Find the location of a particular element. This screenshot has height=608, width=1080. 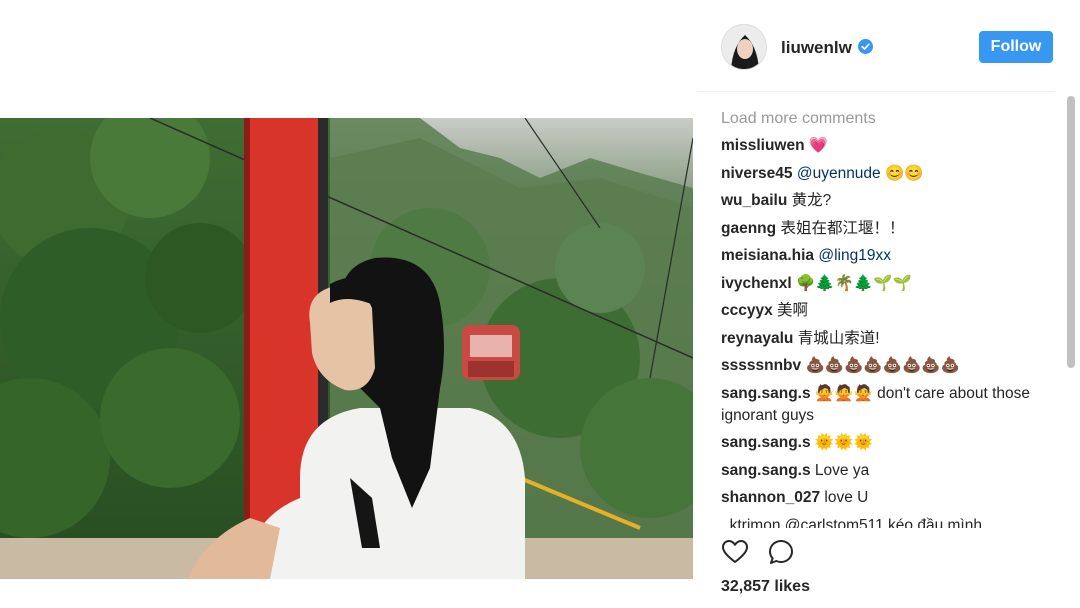

comment-username: cccyyx is located at coordinates (747, 310).